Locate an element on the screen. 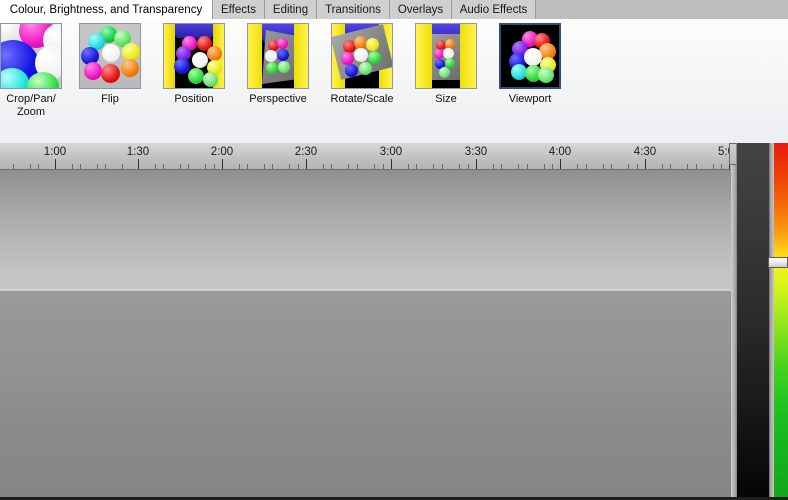 Image resolution: width=788 pixels, height=500 pixels. tab-label: Effects is located at coordinates (238, 9).